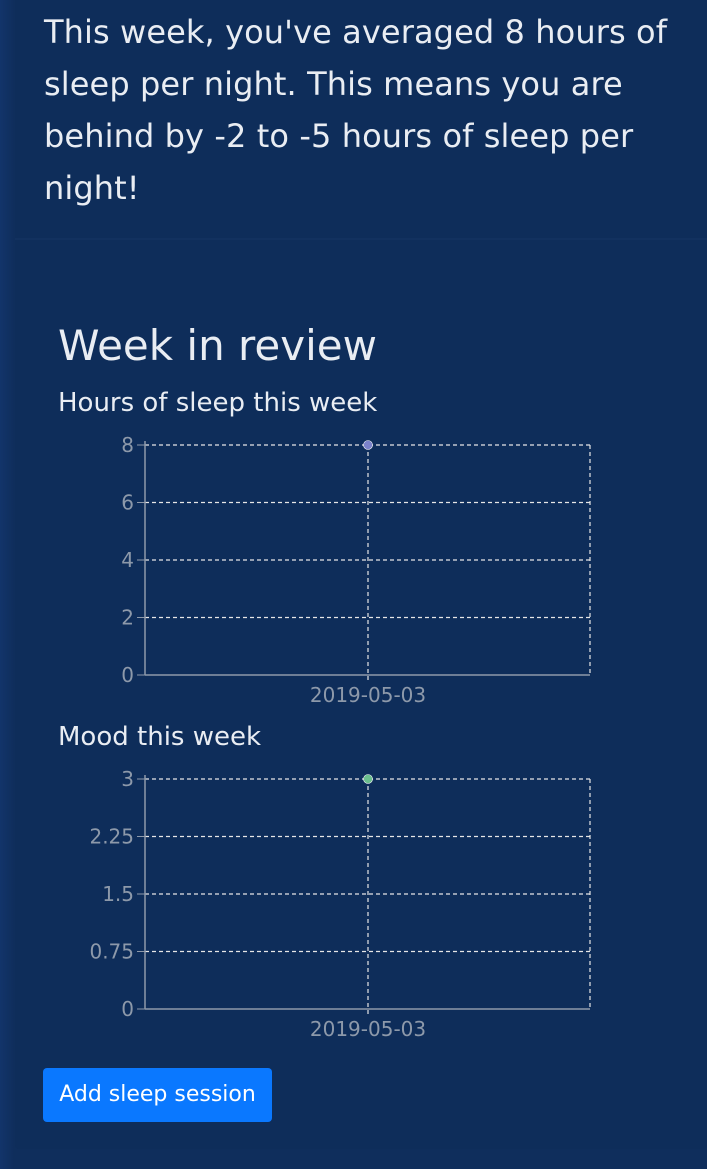  What do you see at coordinates (217, 345) in the screenshot?
I see `week-in-review-heading: Week in review` at bounding box center [217, 345].